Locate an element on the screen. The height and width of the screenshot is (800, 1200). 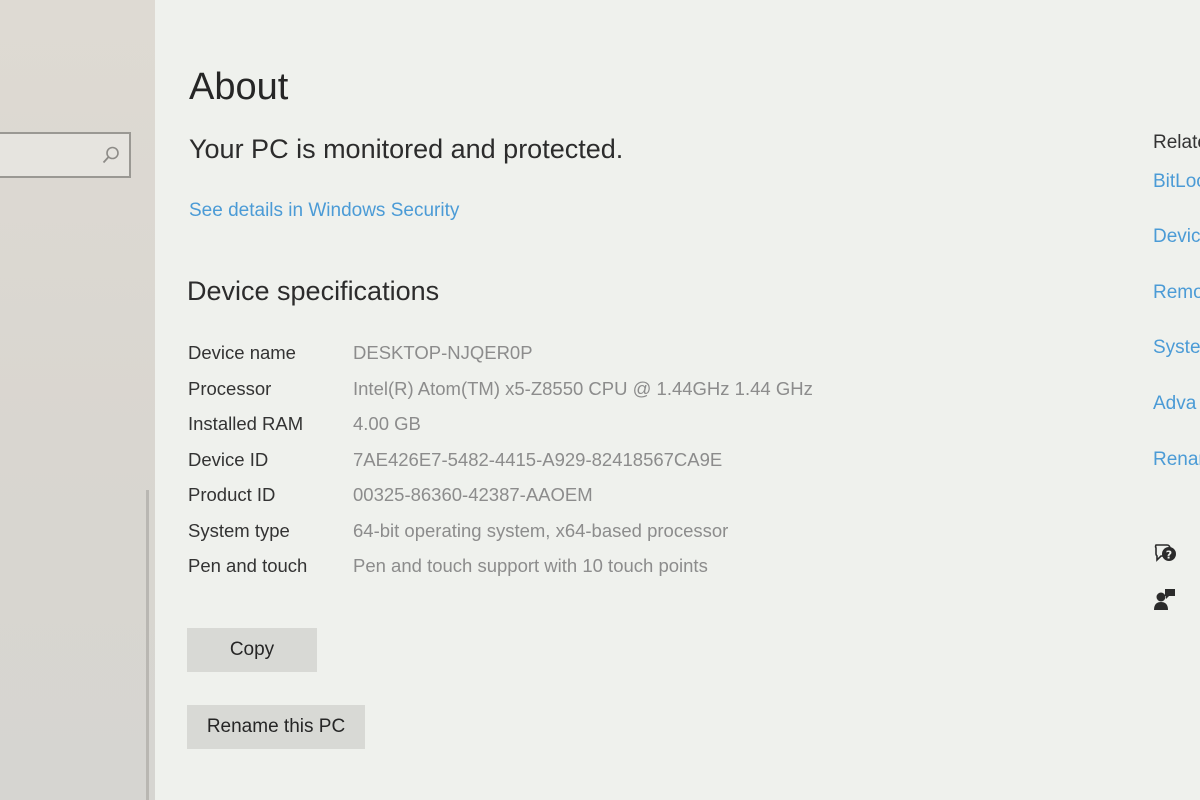
spec-label: Device ID is located at coordinates (228, 459).